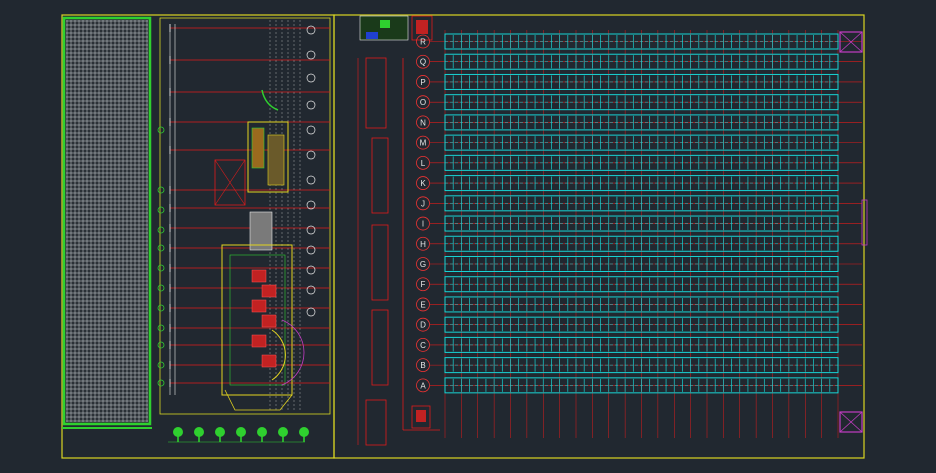  I want to click on row-label-text: D, so click(423, 325).